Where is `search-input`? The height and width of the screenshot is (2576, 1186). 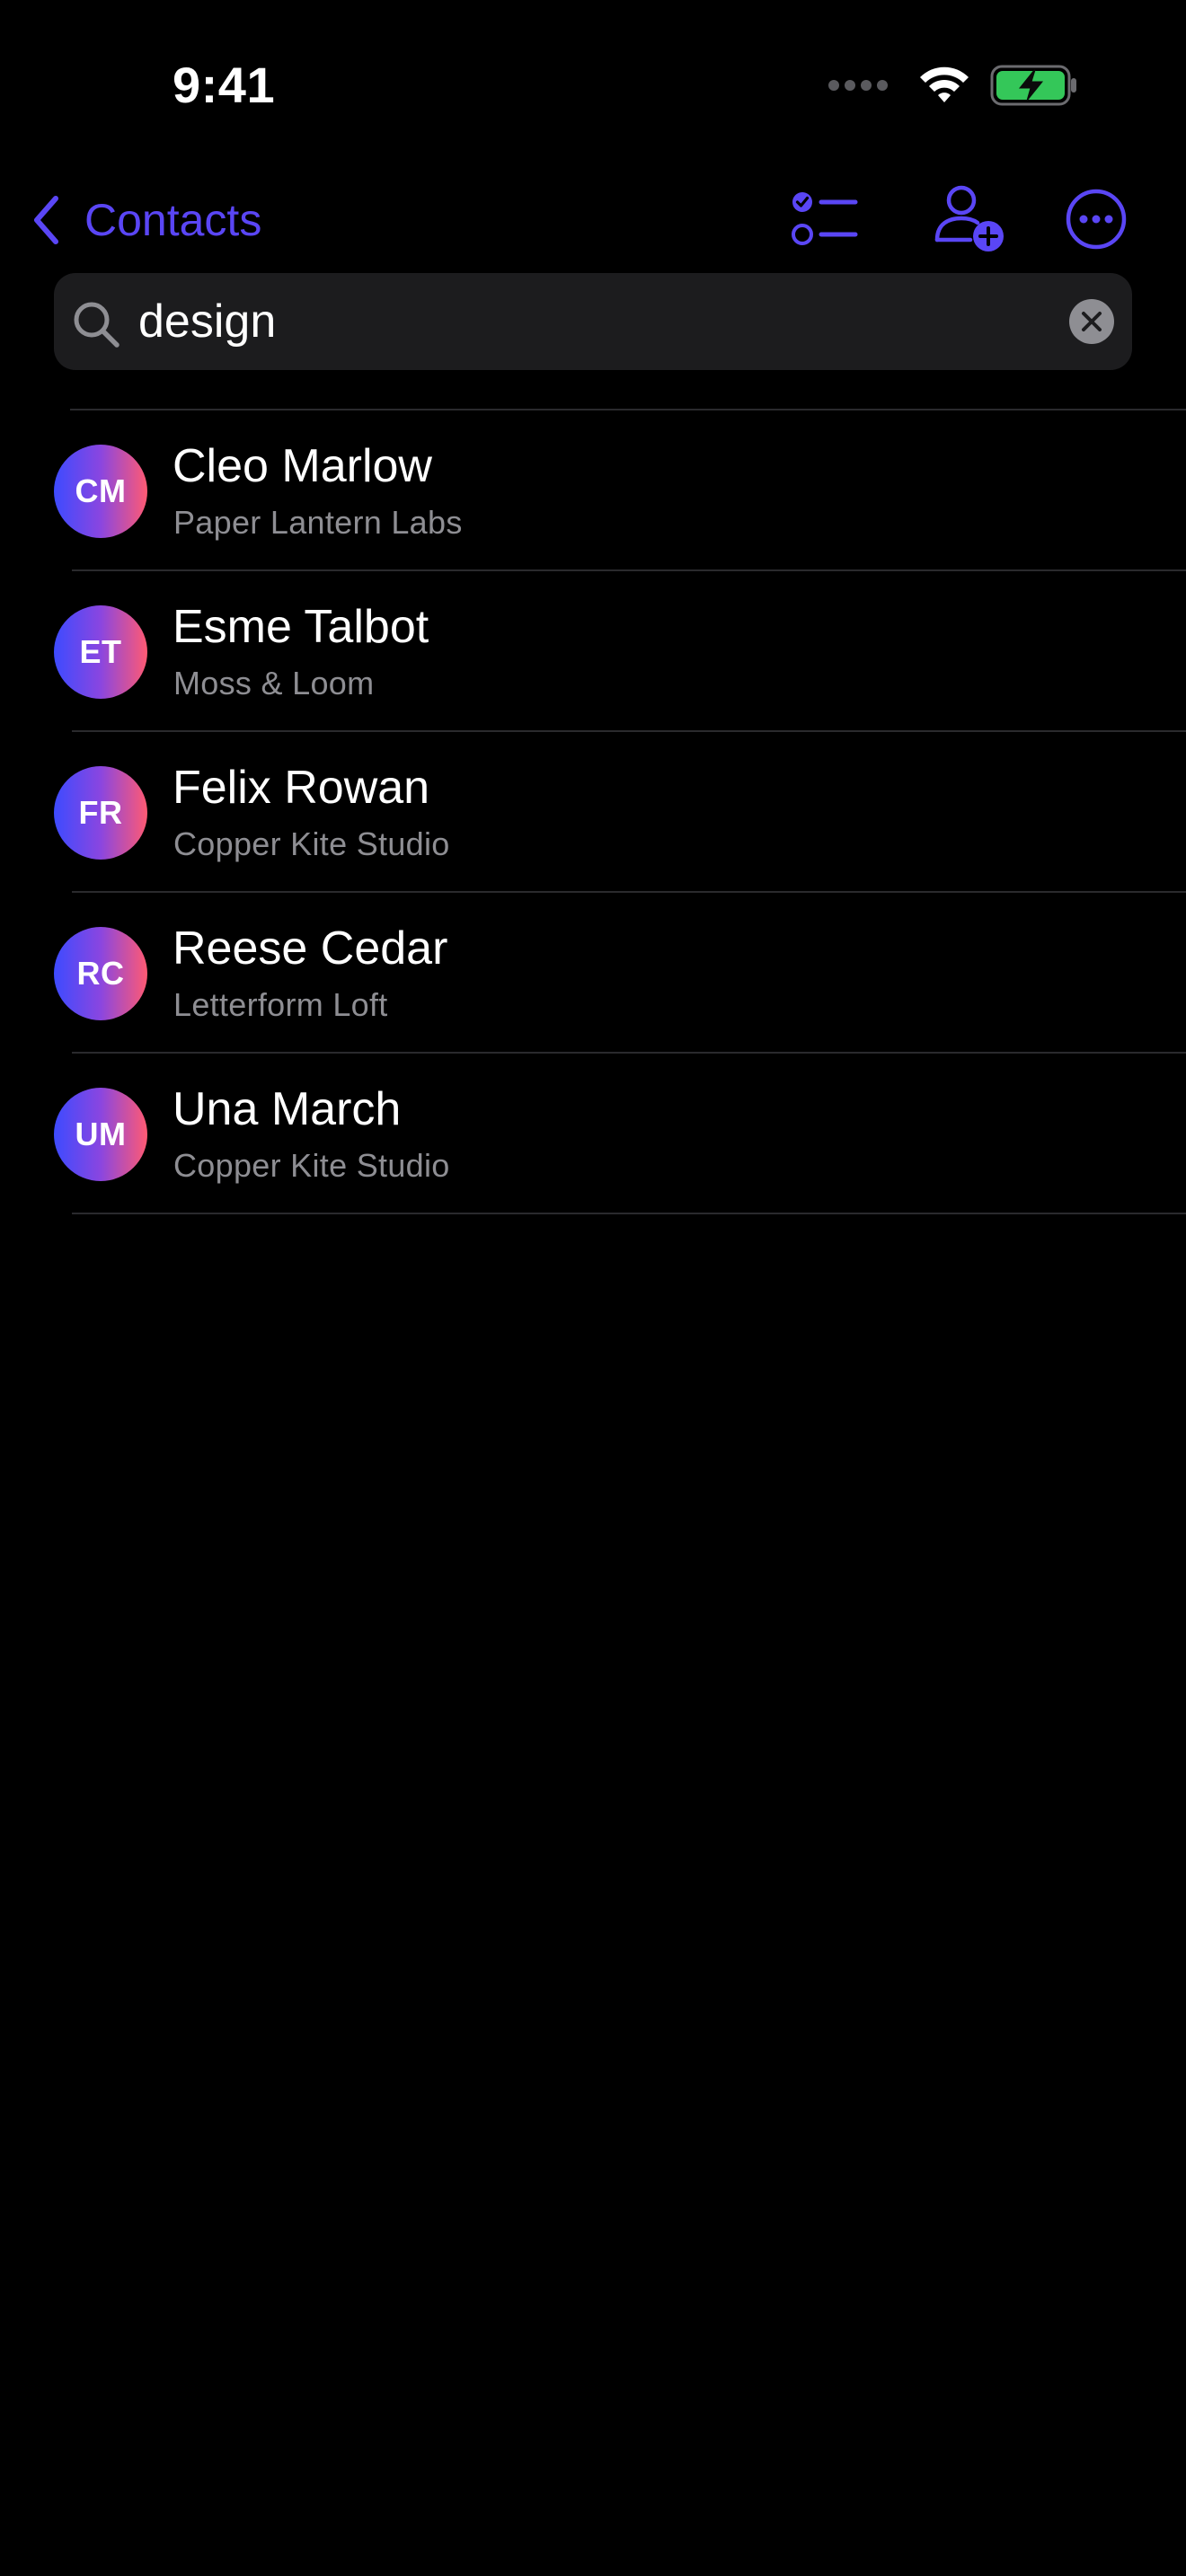 search-input is located at coordinates (587, 321).